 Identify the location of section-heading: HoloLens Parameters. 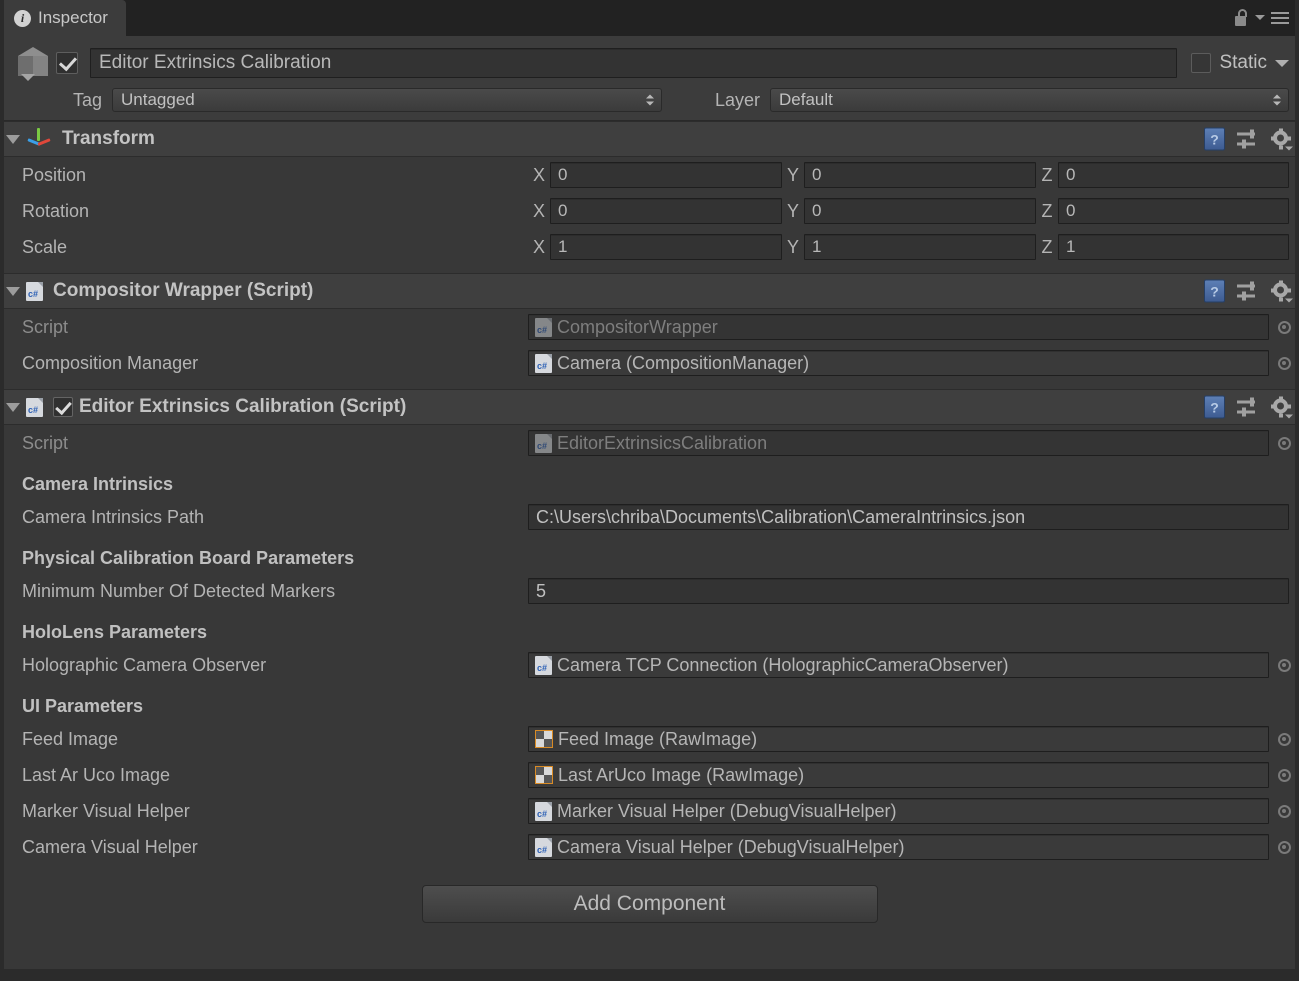
(115, 632).